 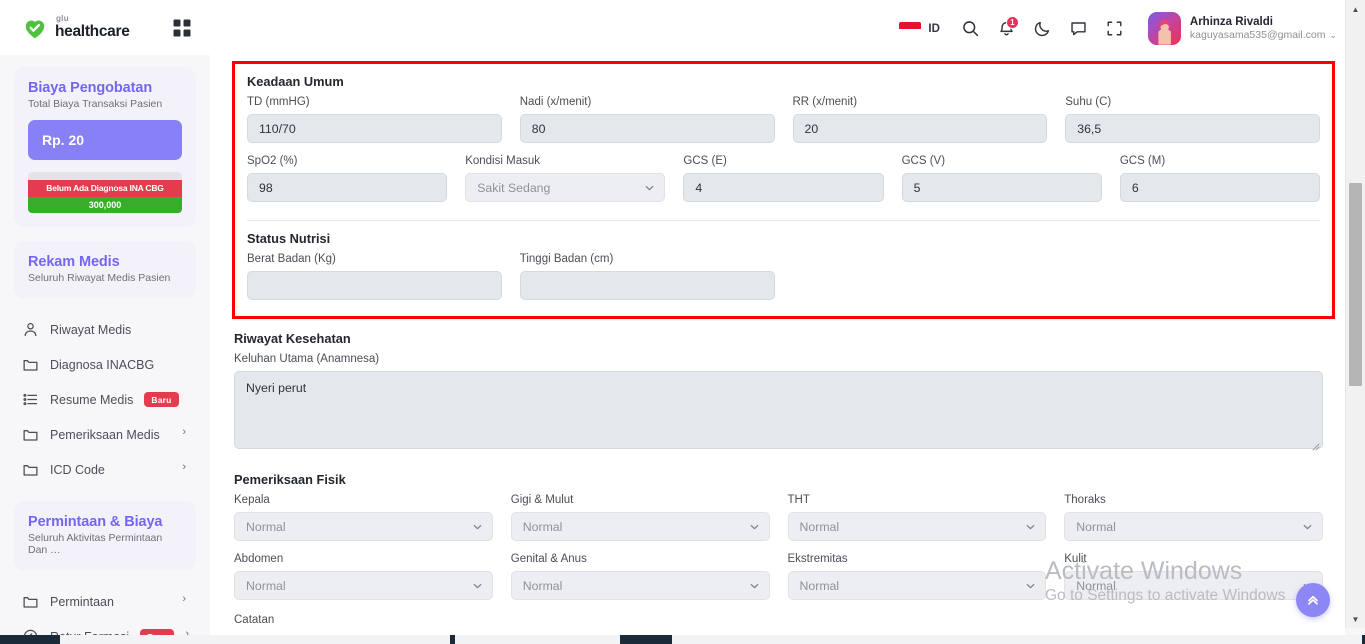 What do you see at coordinates (363, 585) in the screenshot?
I see `abdomen-select: Normal` at bounding box center [363, 585].